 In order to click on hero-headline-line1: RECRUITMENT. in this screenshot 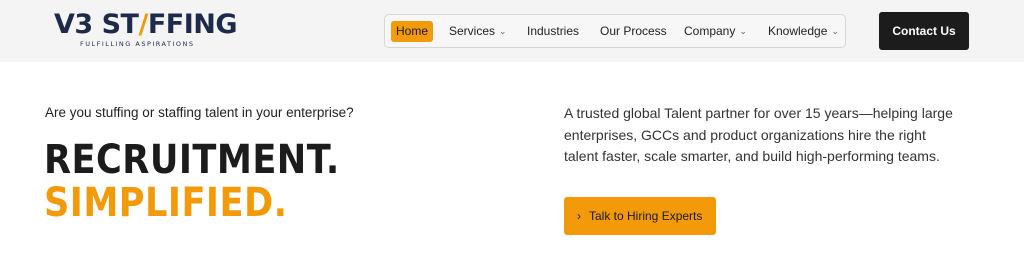, I will do `click(192, 160)`.